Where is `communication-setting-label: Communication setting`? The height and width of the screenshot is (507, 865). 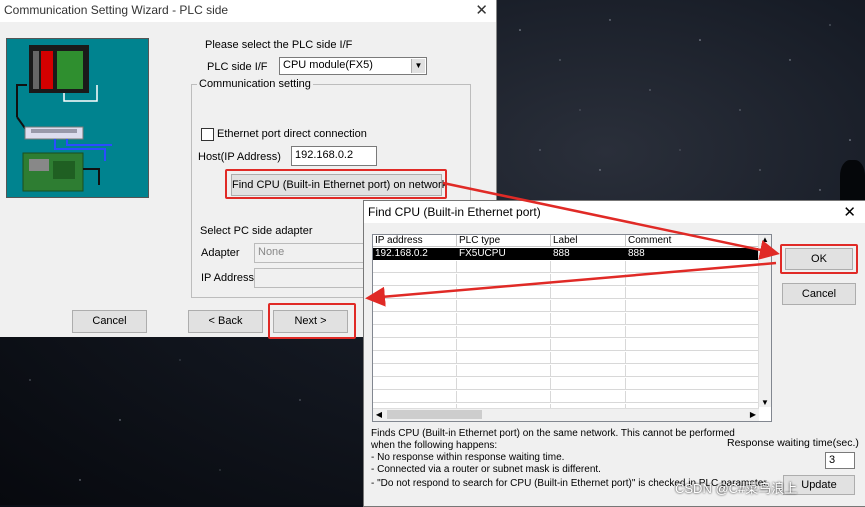
communication-setting-label: Communication setting is located at coordinates (255, 84).